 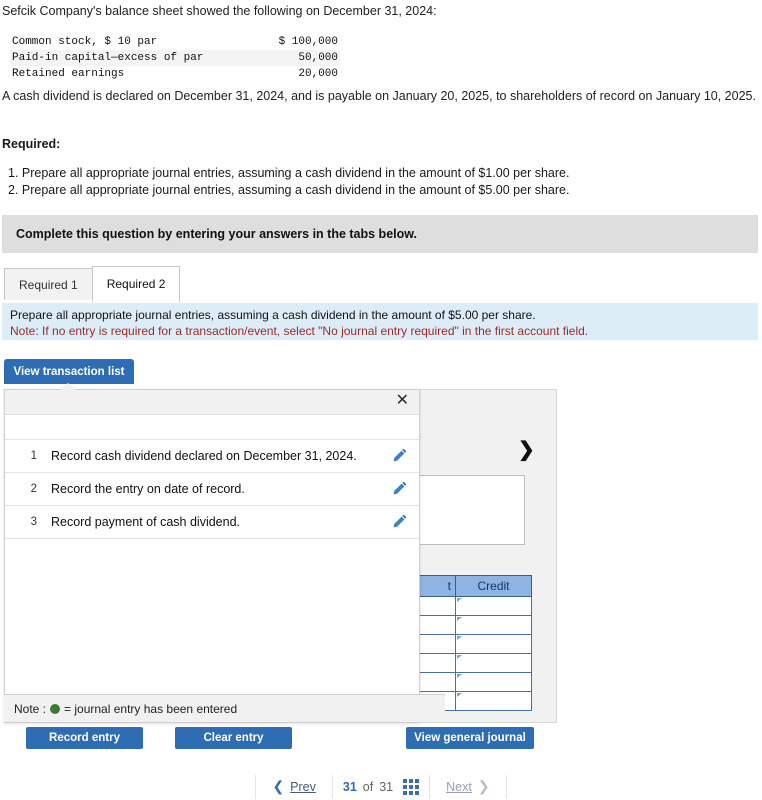 I want to click on bs-label: Paid-in capital—excess of par, so click(x=135, y=58).